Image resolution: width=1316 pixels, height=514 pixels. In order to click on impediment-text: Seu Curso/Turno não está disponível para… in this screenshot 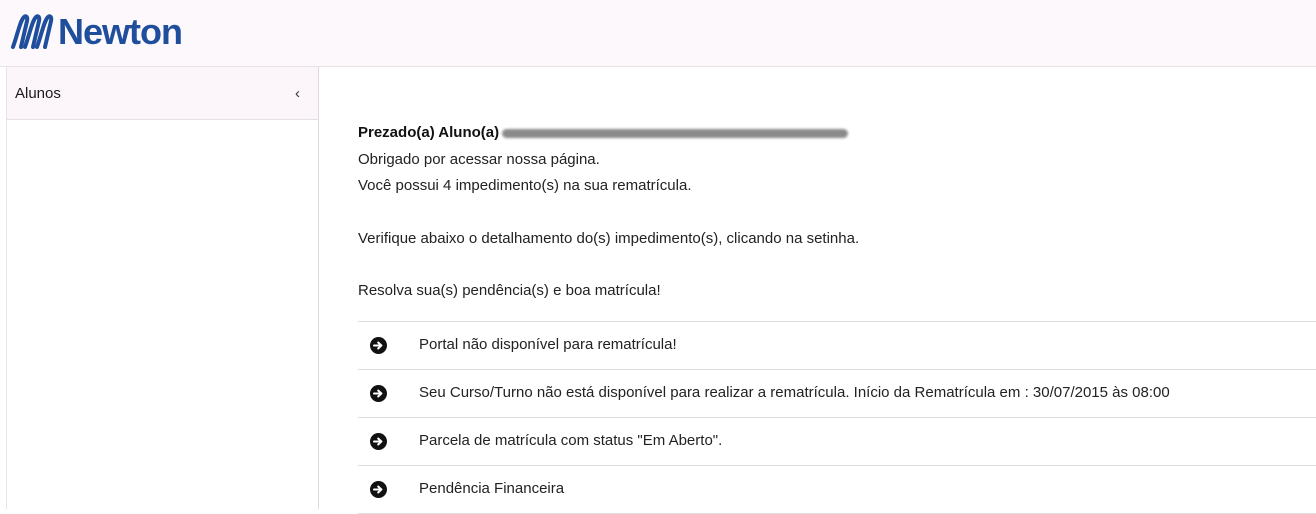, I will do `click(794, 392)`.